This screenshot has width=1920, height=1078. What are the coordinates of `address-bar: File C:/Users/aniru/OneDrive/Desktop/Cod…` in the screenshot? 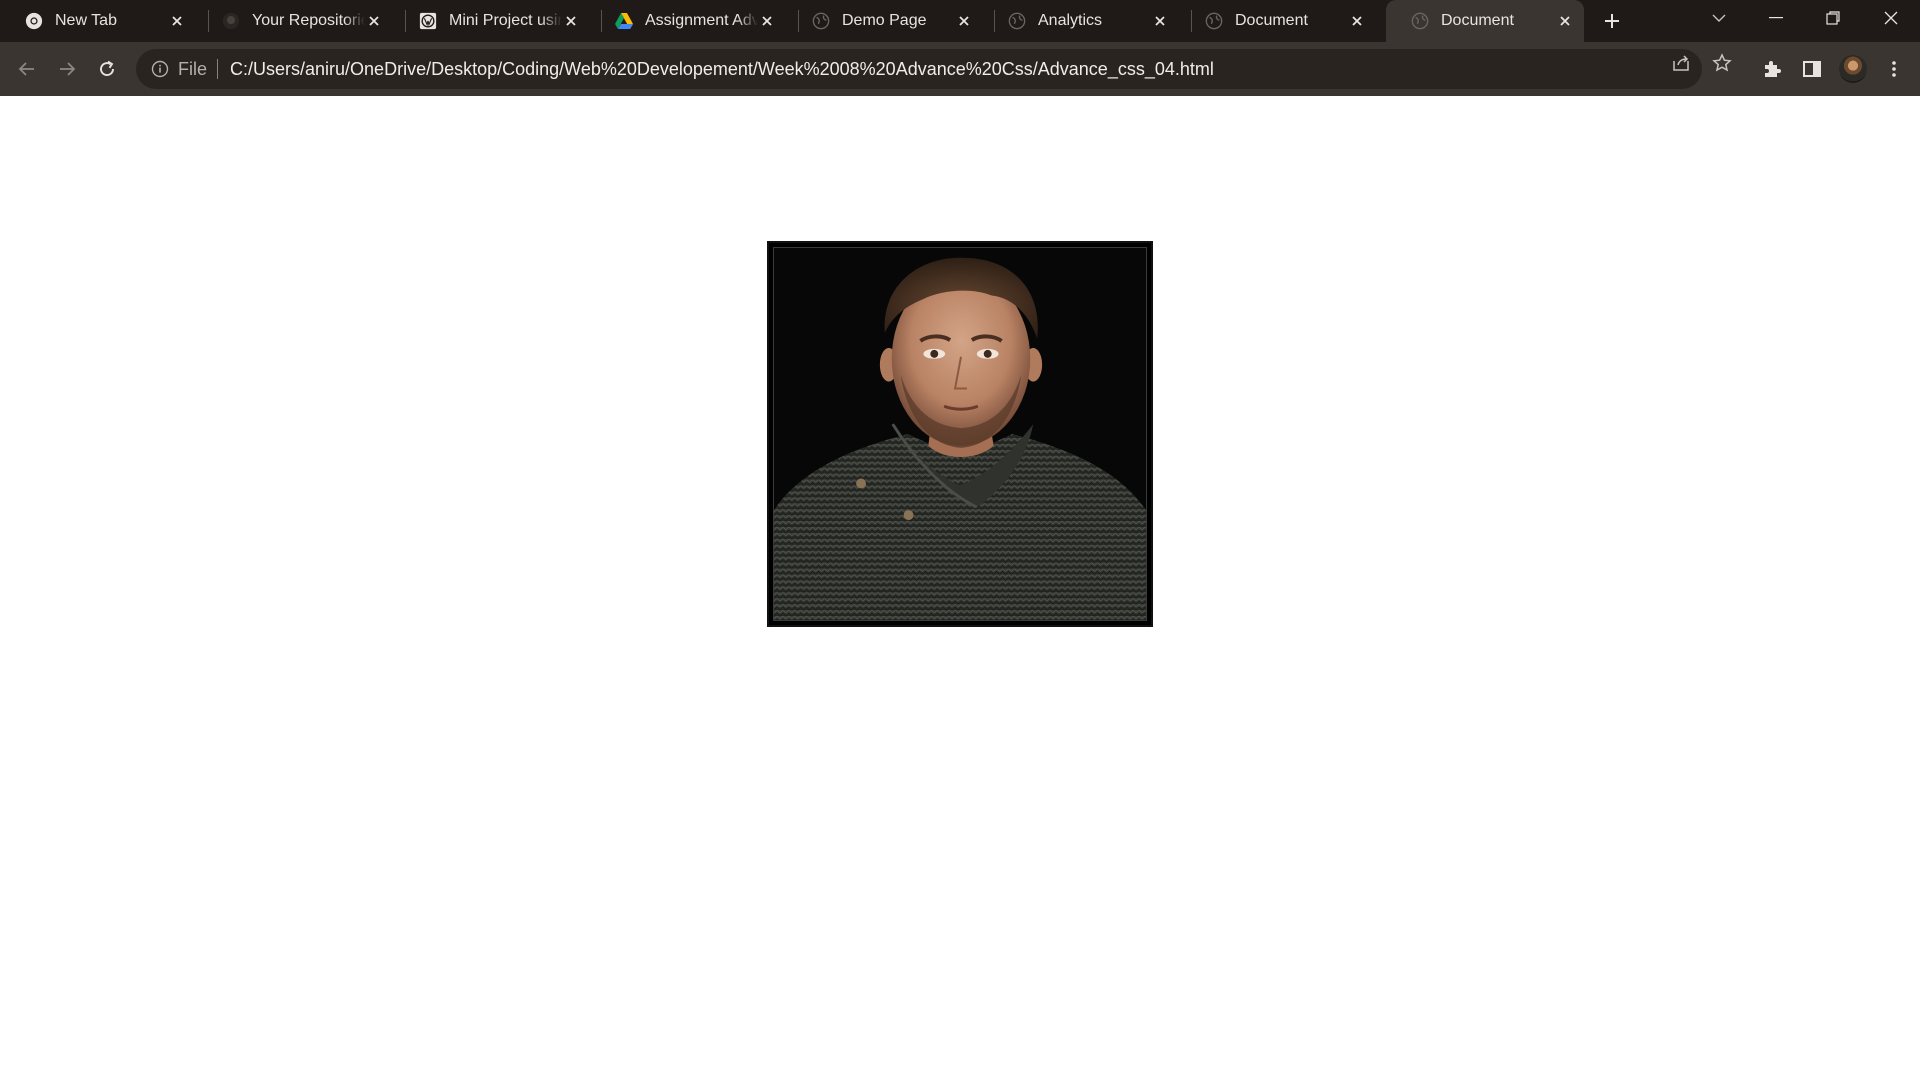 It's located at (919, 69).